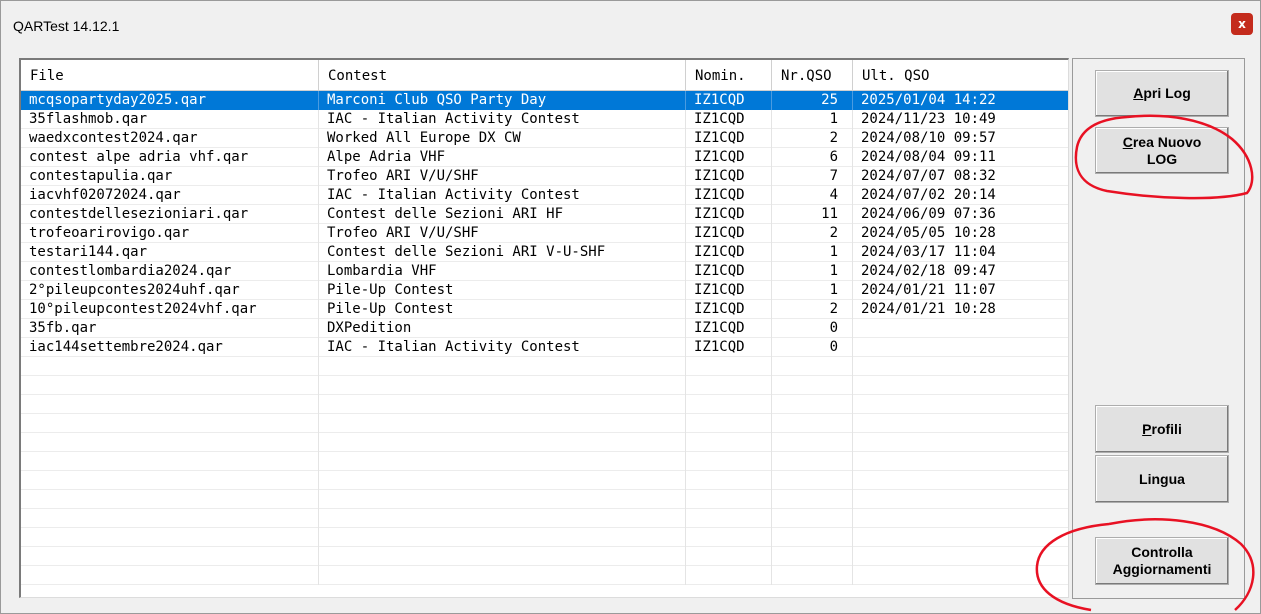 The image size is (1261, 614). What do you see at coordinates (1162, 569) in the screenshot?
I see `controlla-label-line2: Aggiornamenti` at bounding box center [1162, 569].